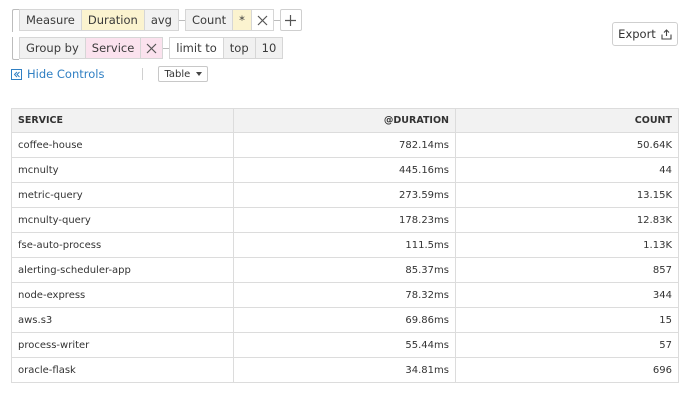 Image resolution: width=684 pixels, height=401 pixels. Describe the element at coordinates (122, 295) in the screenshot. I see `service-cell: node-express` at that location.